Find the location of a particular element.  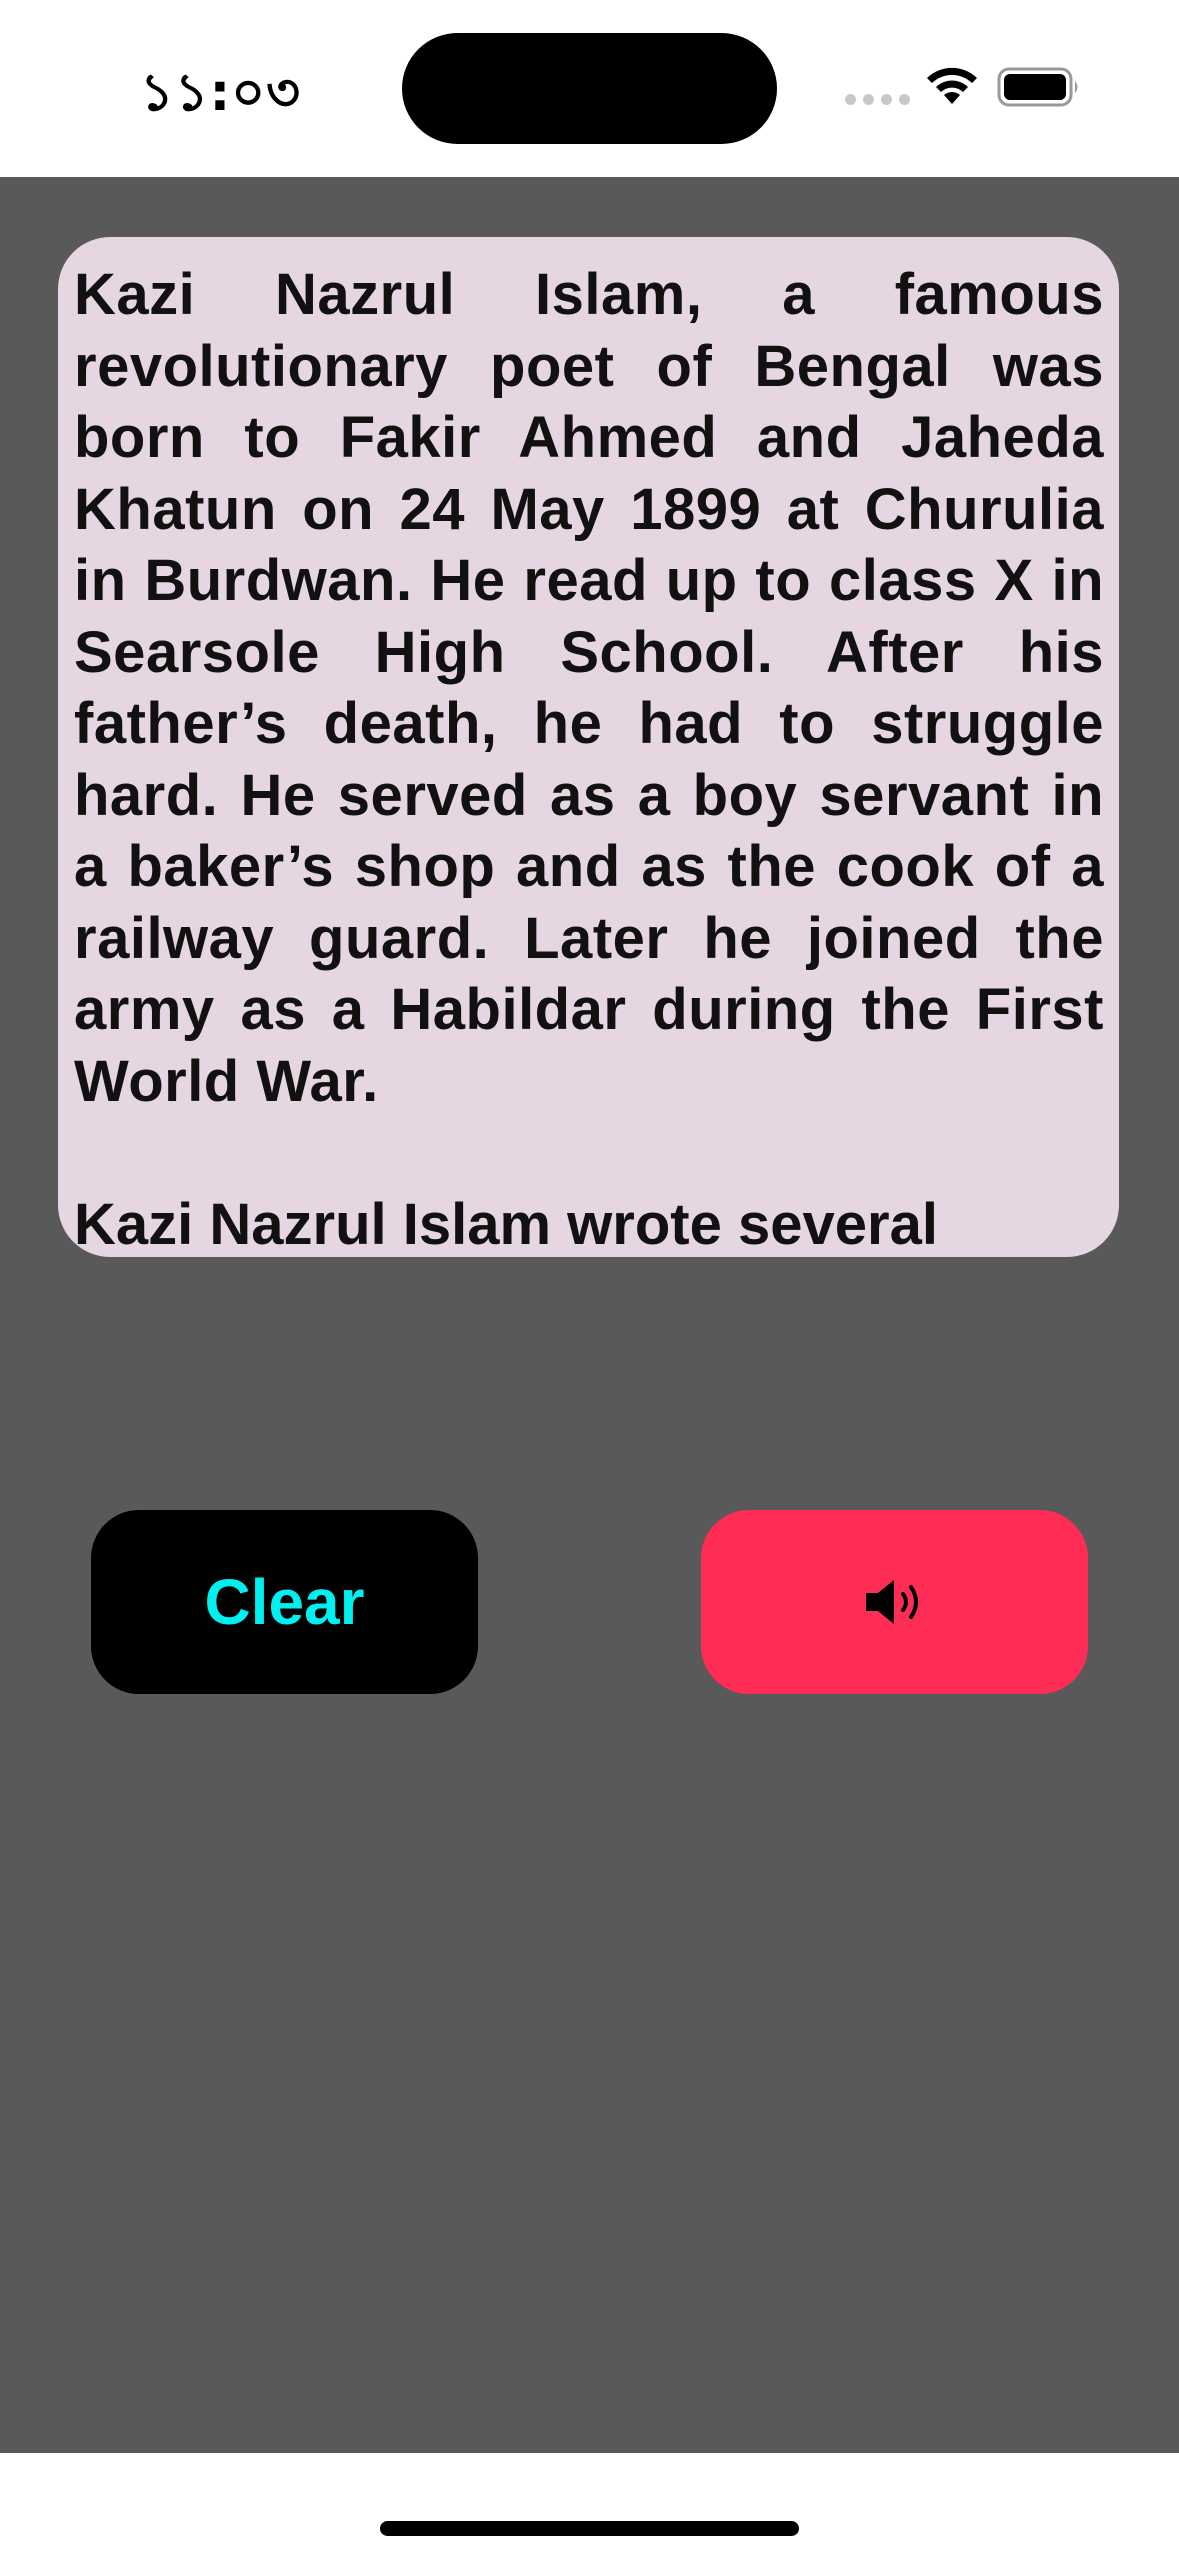

clear-button-label: Clear is located at coordinates (284, 1602).